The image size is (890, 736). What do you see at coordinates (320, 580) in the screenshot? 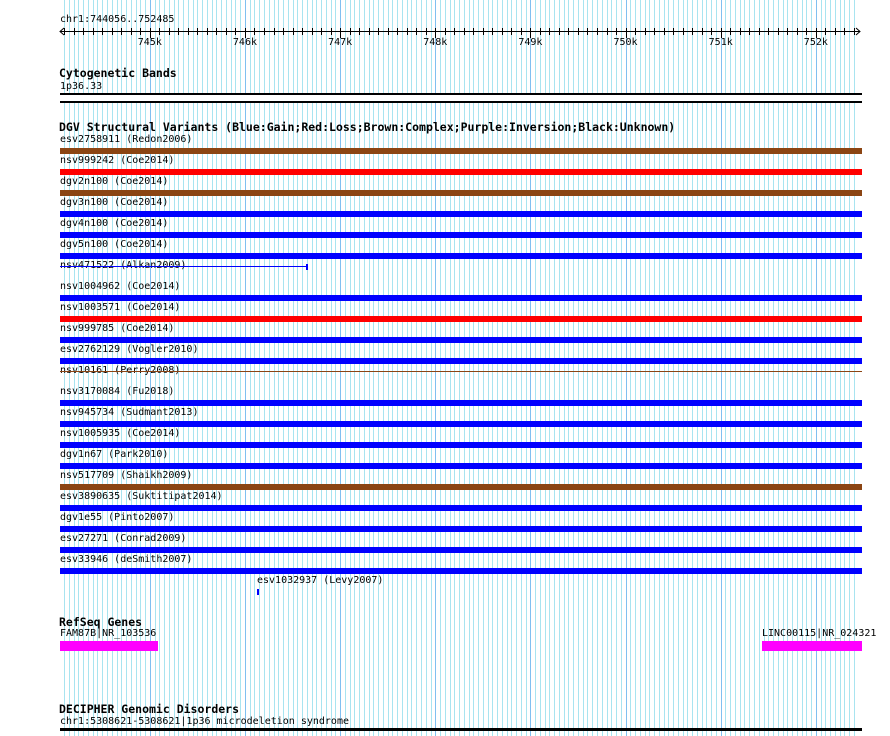
I see `variant-label: esv1032937 (Levy2007)` at bounding box center [320, 580].